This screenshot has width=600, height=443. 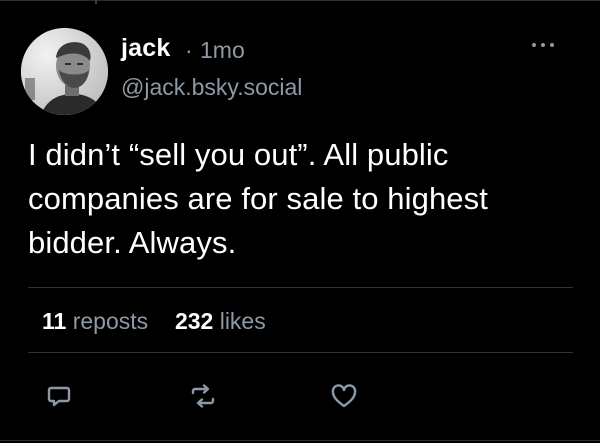 I want to click on repost-arrows-icon, so click(x=203, y=396).